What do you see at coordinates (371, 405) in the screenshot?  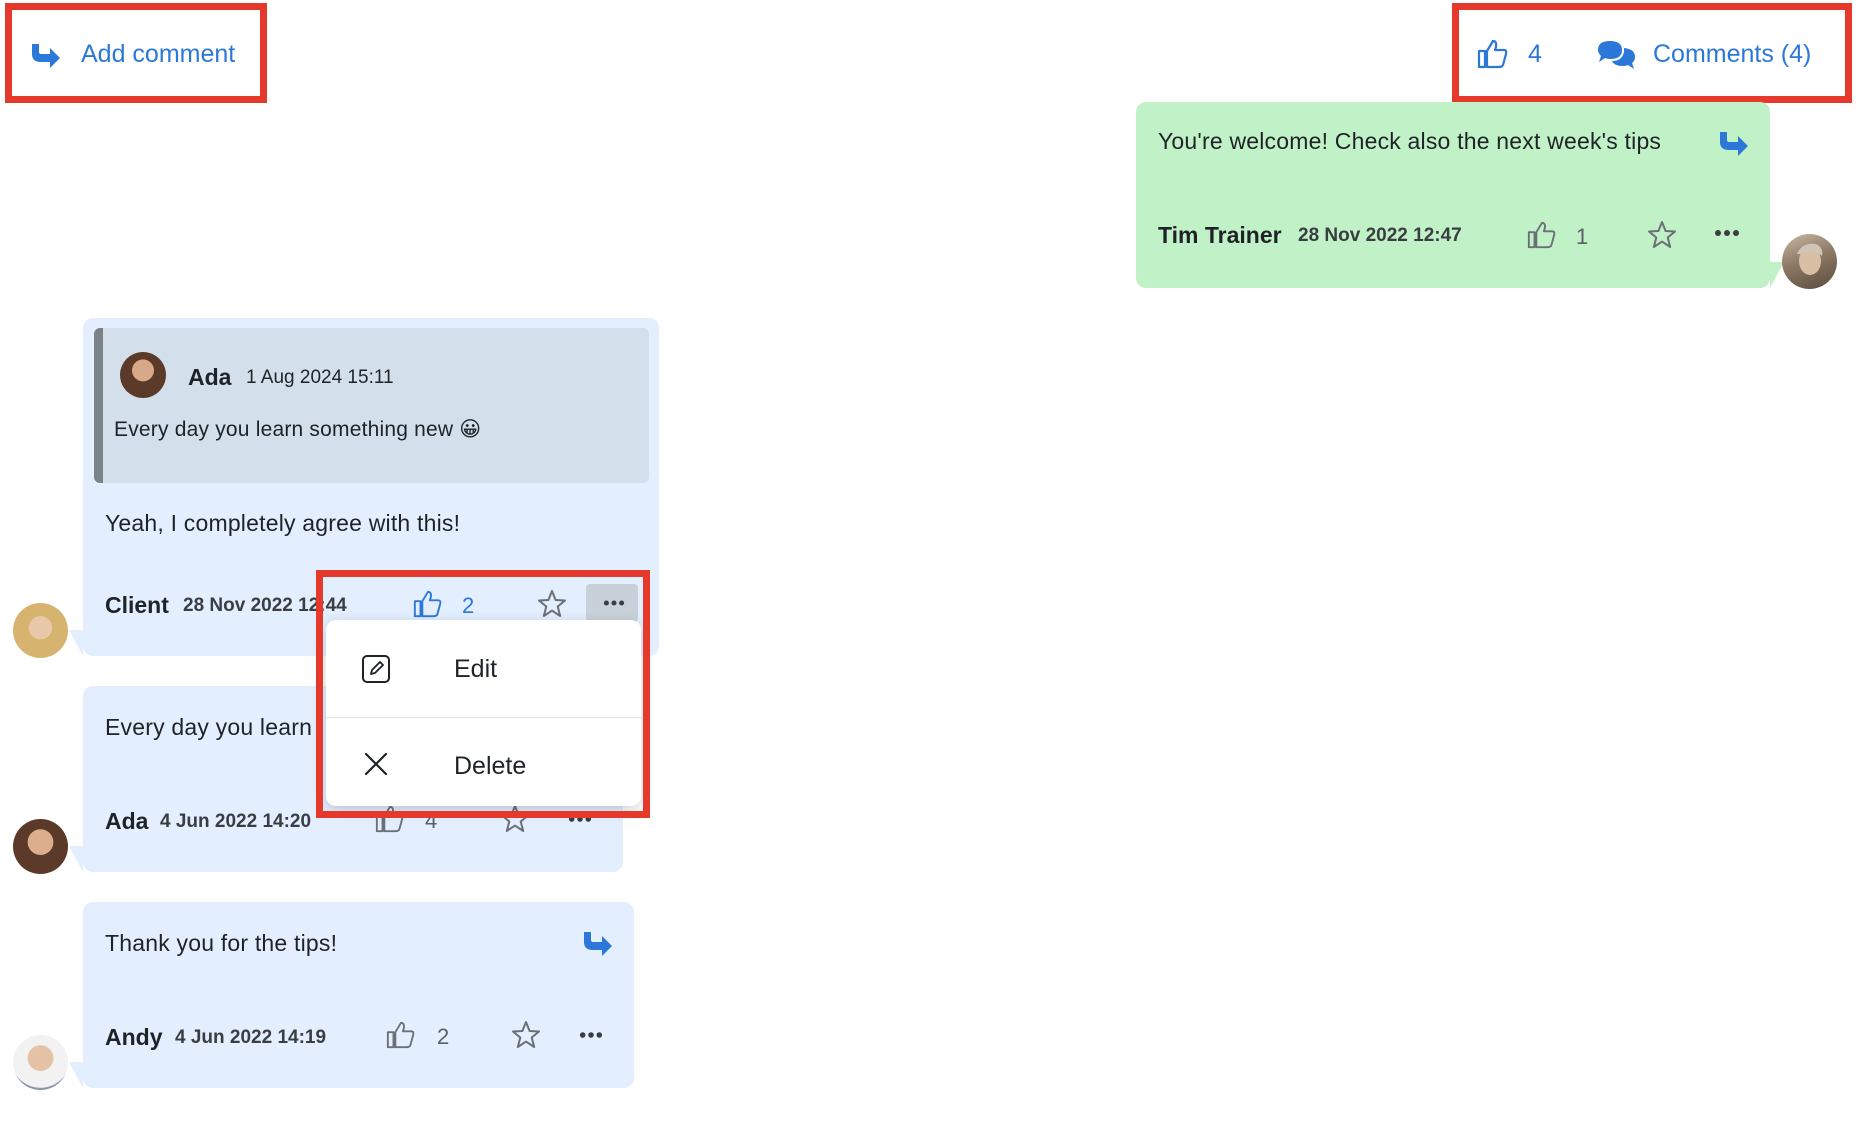 I see `quoted-comment` at bounding box center [371, 405].